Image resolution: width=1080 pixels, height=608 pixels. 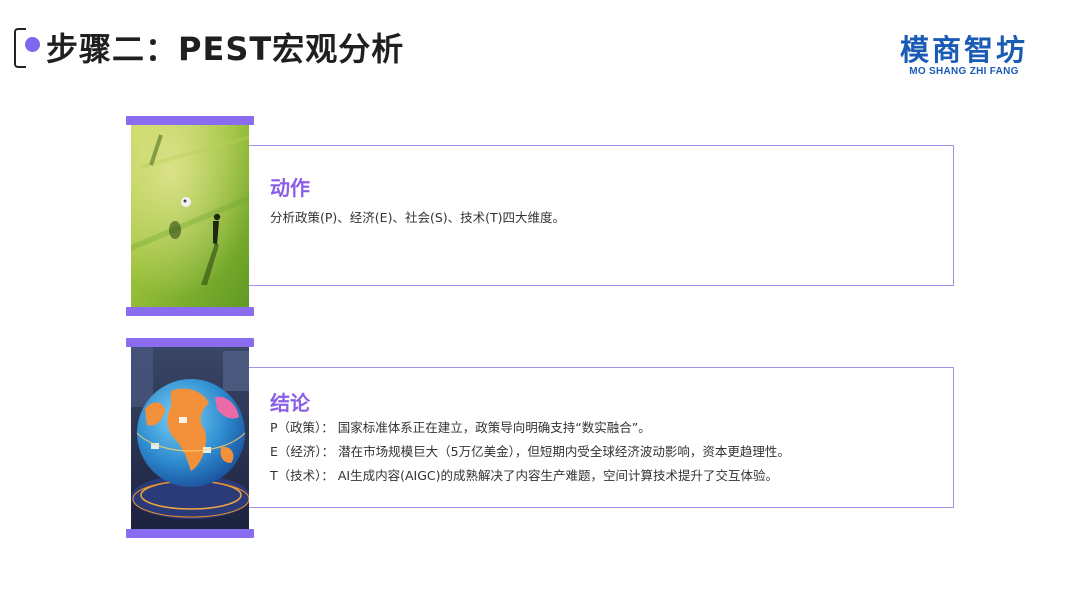 What do you see at coordinates (963, 50) in the screenshot?
I see `logo-chinese-text: 模商智坊` at bounding box center [963, 50].